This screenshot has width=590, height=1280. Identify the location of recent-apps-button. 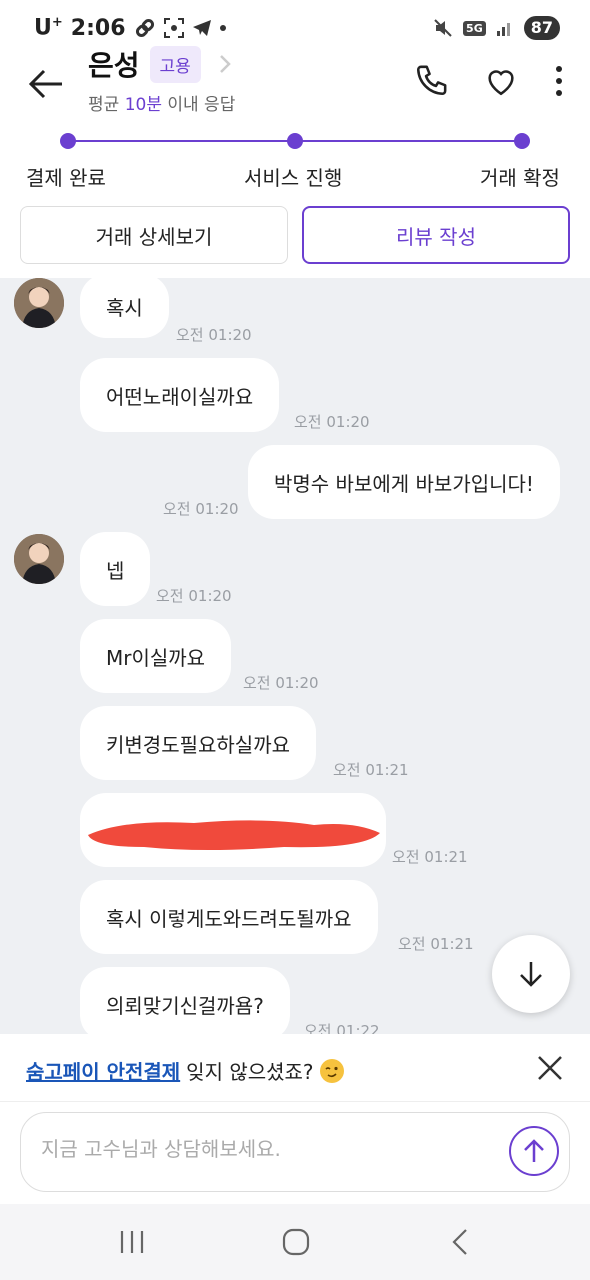
(132, 1242).